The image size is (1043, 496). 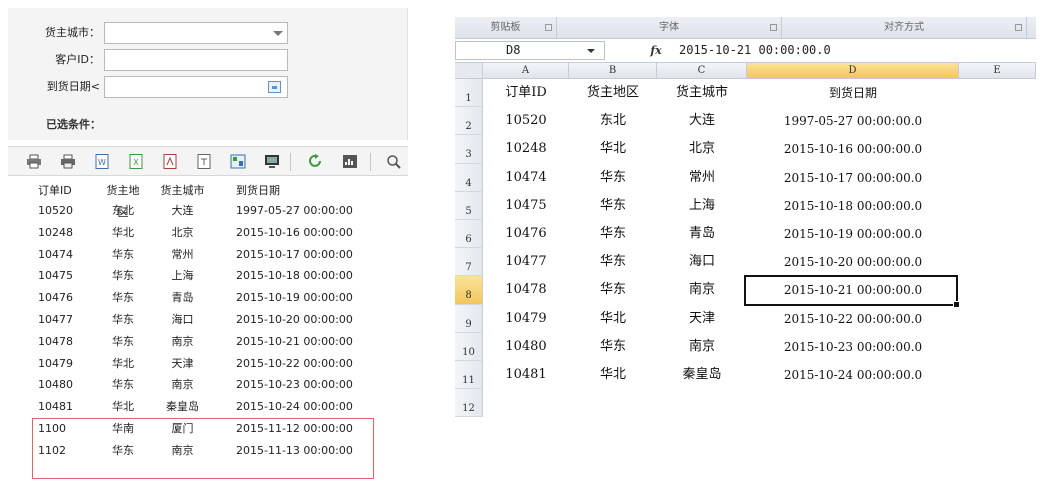 What do you see at coordinates (702, 71) in the screenshot?
I see `column-header-c: C` at bounding box center [702, 71].